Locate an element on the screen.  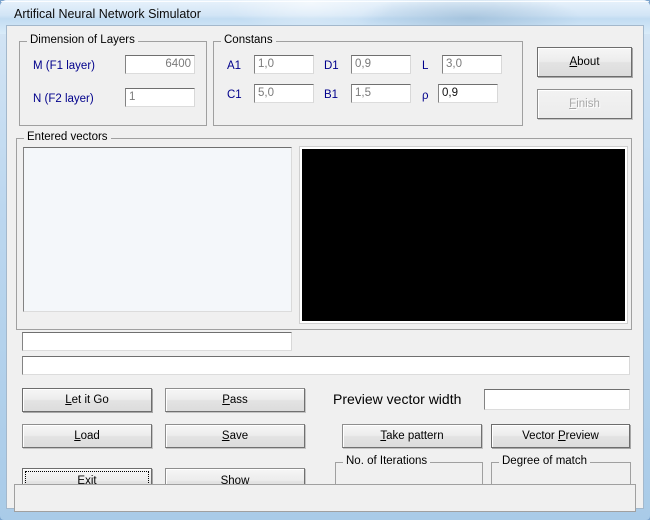
c1-input: 5,0 is located at coordinates (284, 93).